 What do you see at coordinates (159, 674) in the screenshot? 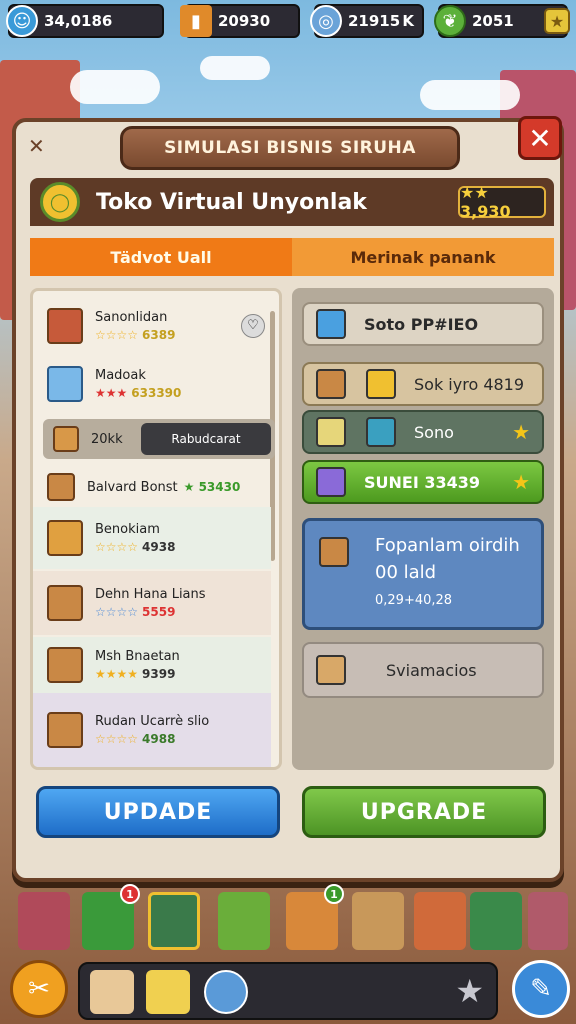
I see `item-price: 9399` at bounding box center [159, 674].